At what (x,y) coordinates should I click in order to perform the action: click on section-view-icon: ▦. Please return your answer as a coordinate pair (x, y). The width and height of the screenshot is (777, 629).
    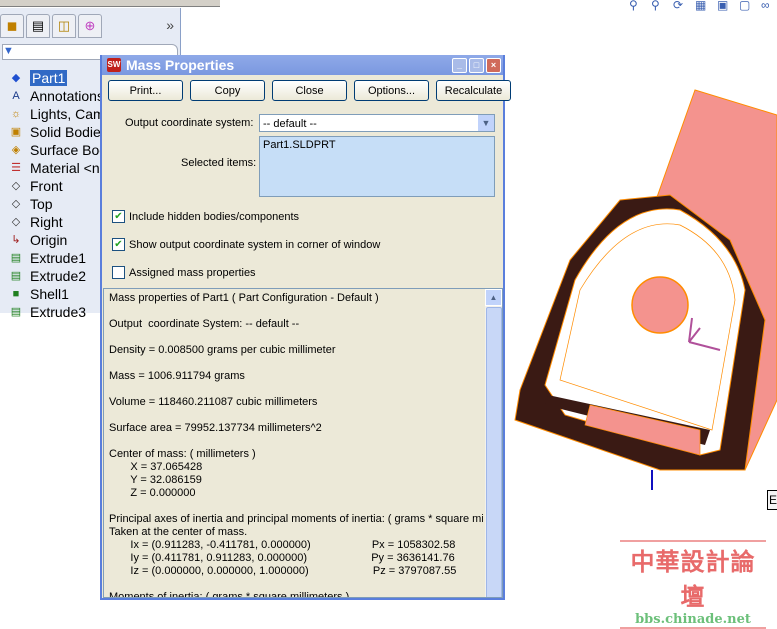
    Looking at the image, I should click on (703, 6).